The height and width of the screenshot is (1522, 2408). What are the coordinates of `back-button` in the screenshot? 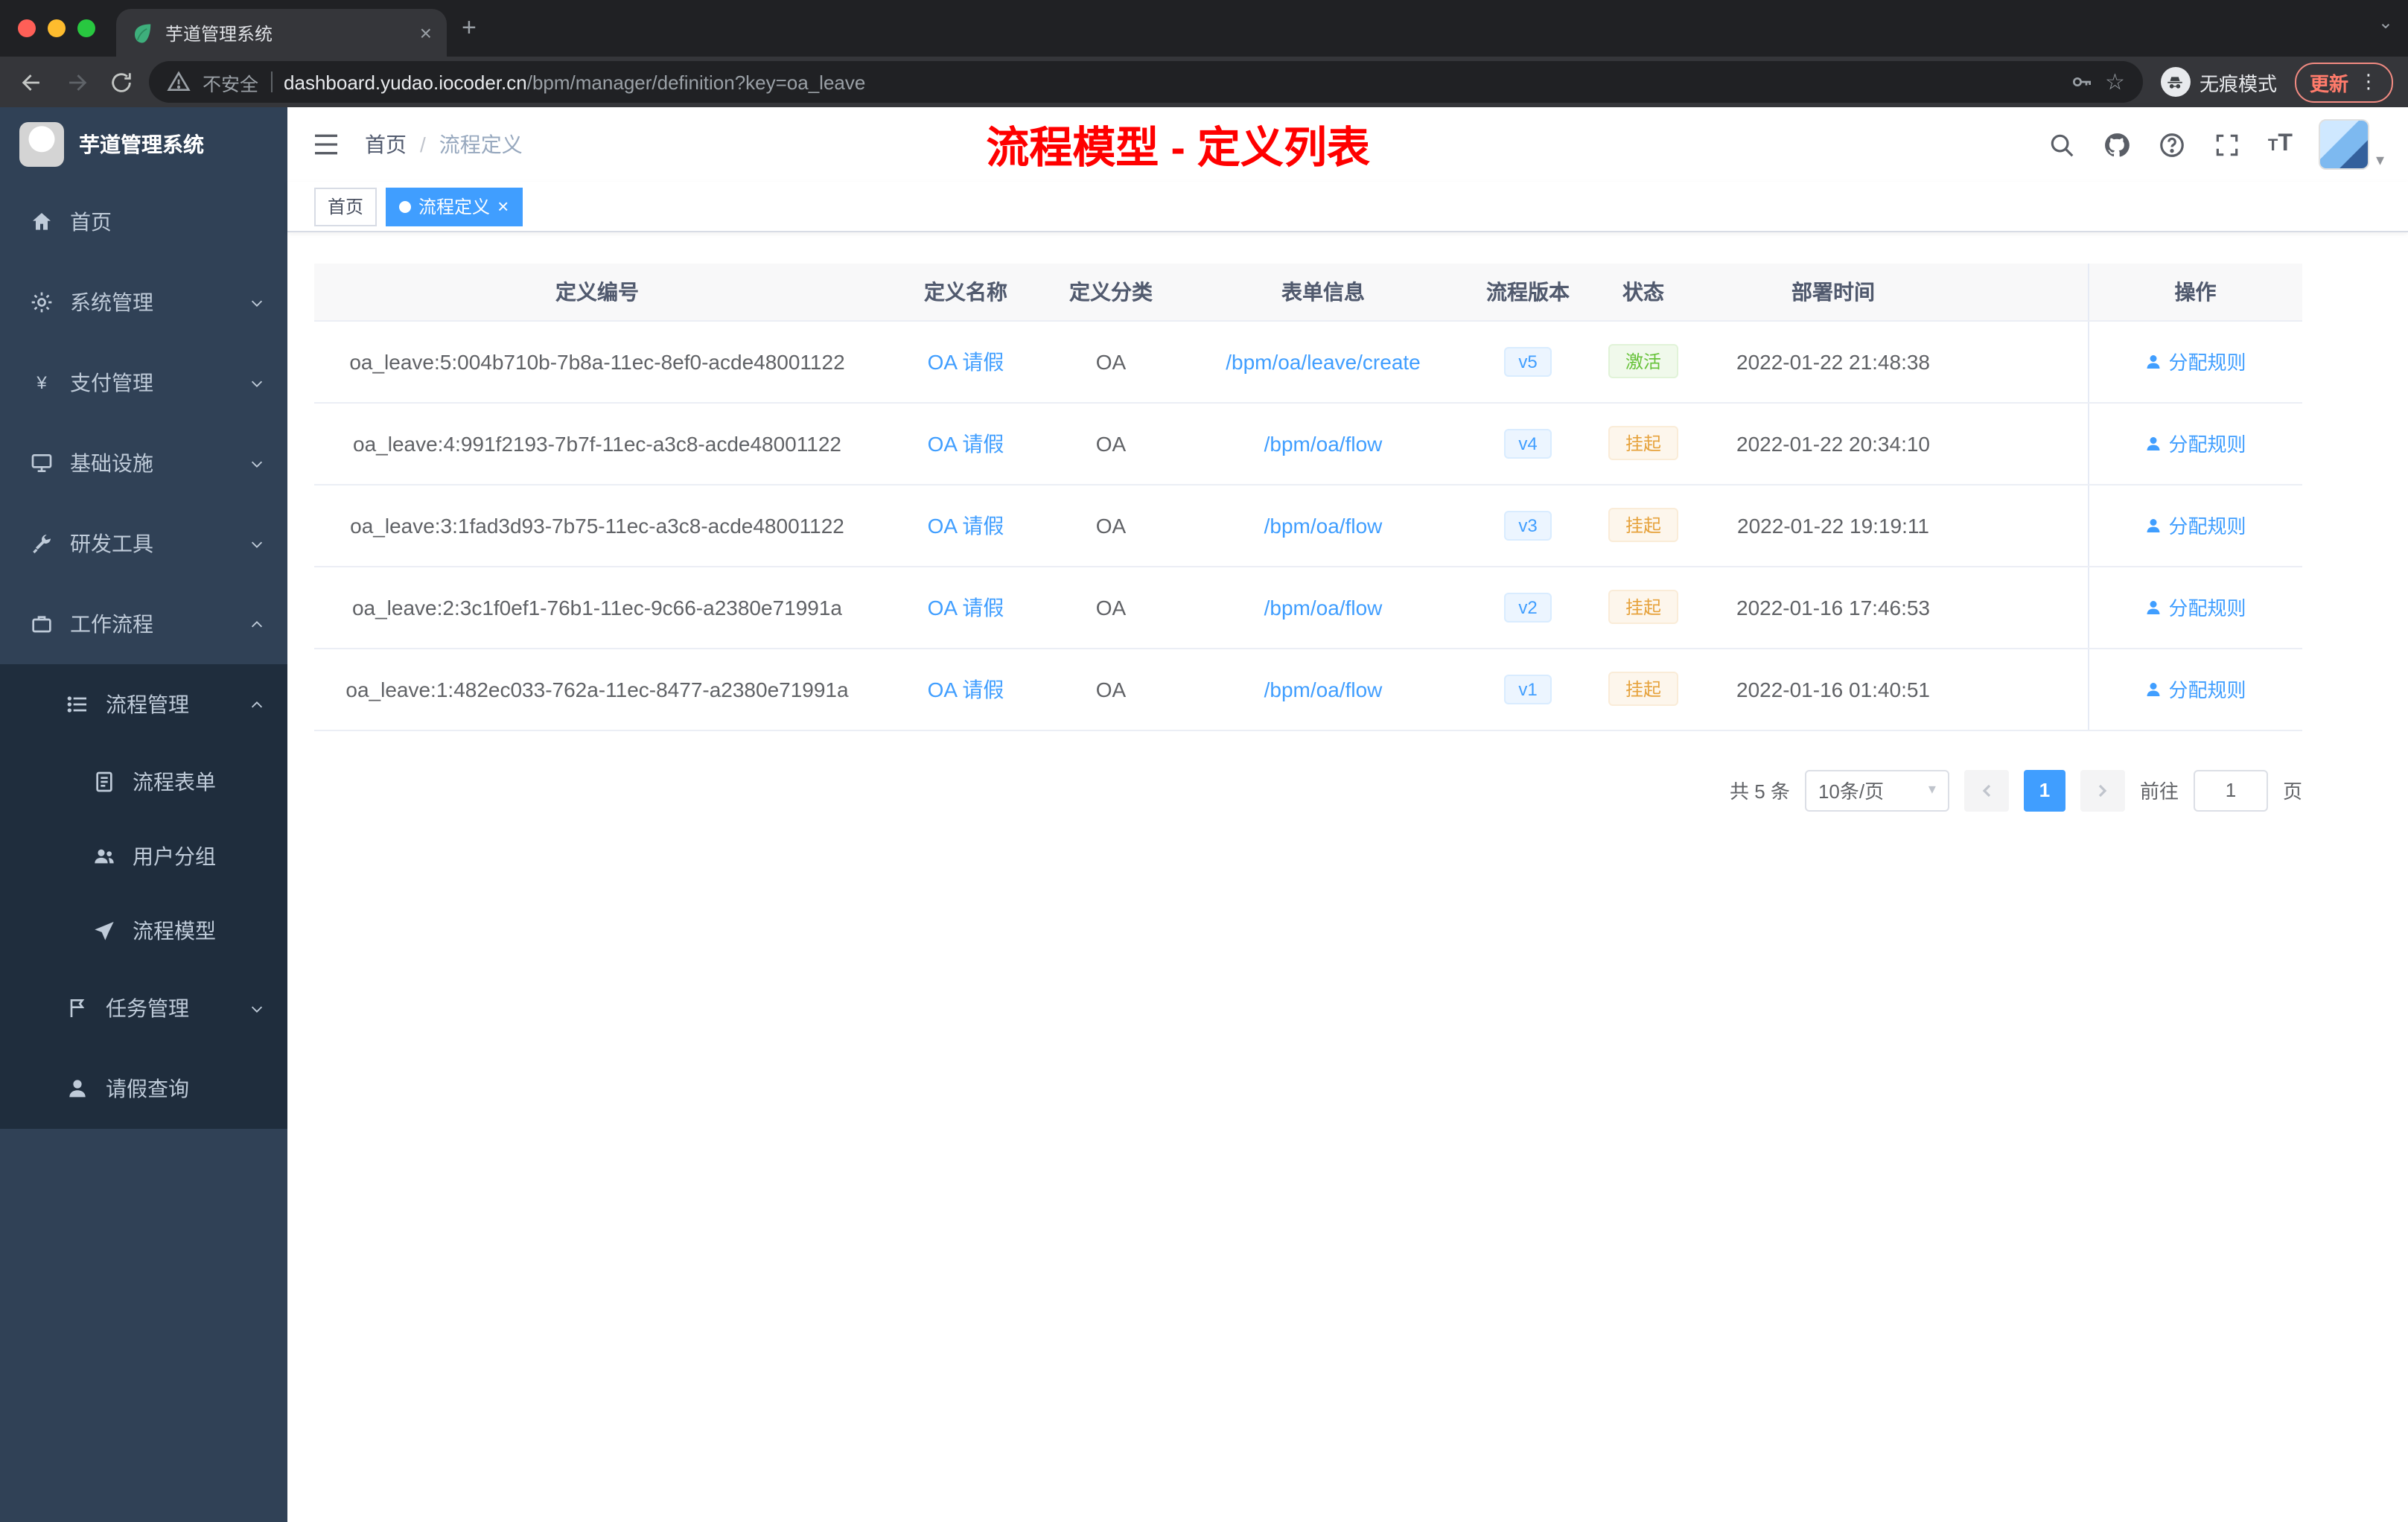 It's located at (31, 82).